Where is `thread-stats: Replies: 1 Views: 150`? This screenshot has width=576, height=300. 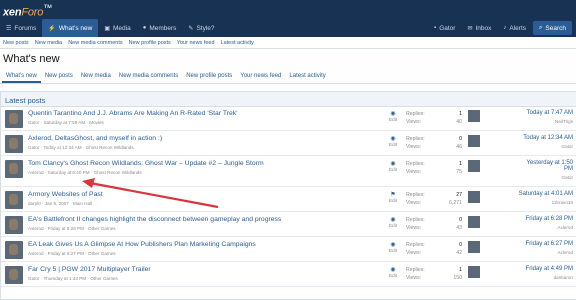 thread-stats: Replies: 1 Views: 150 is located at coordinates (434, 274).